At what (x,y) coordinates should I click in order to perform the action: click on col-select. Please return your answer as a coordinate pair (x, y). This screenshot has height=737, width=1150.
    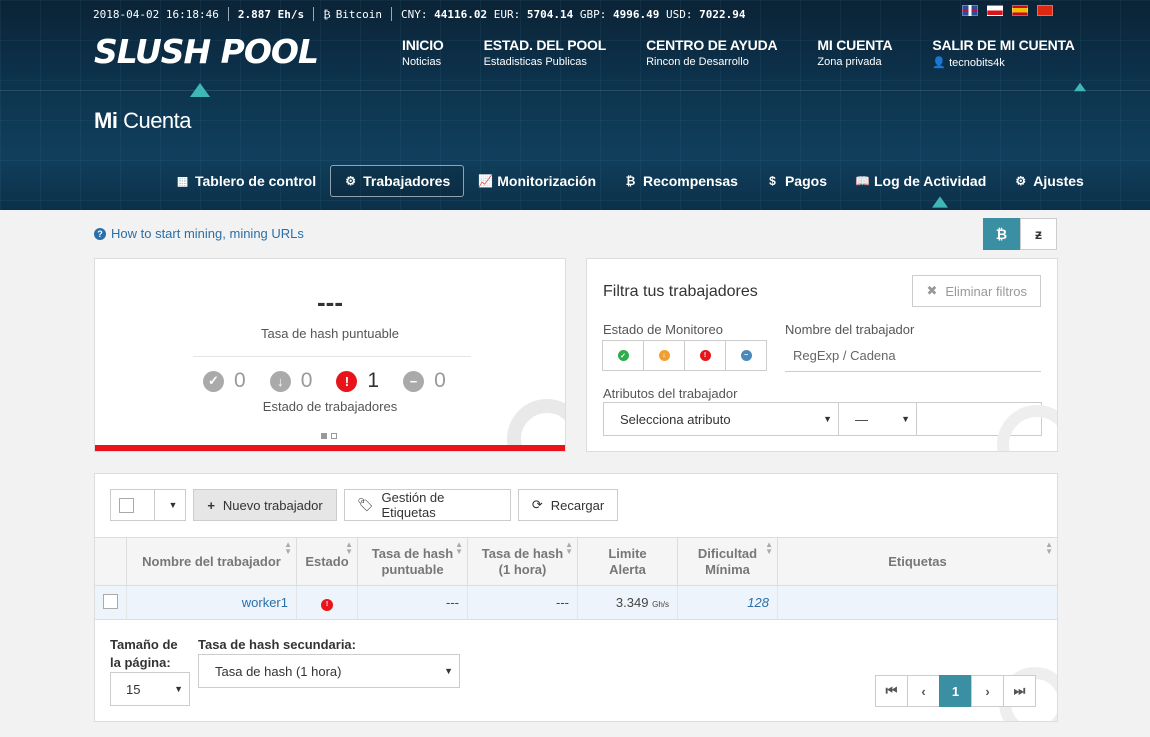
    Looking at the image, I should click on (111, 561).